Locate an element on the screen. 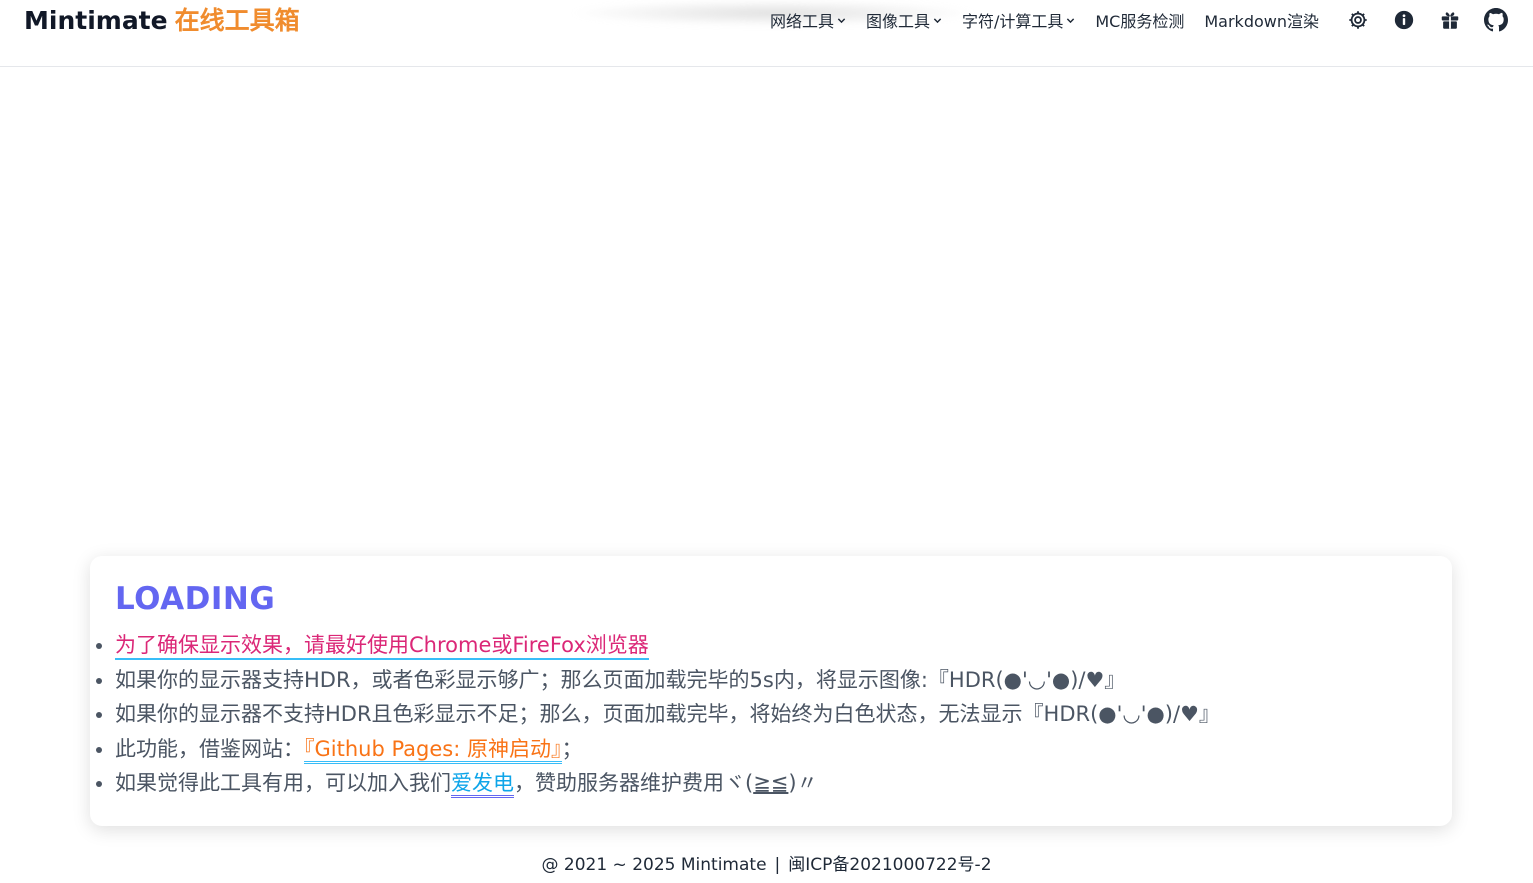 The height and width of the screenshot is (883, 1533). brand-logo: Mintimate 在线工具箱 is located at coordinates (162, 19).